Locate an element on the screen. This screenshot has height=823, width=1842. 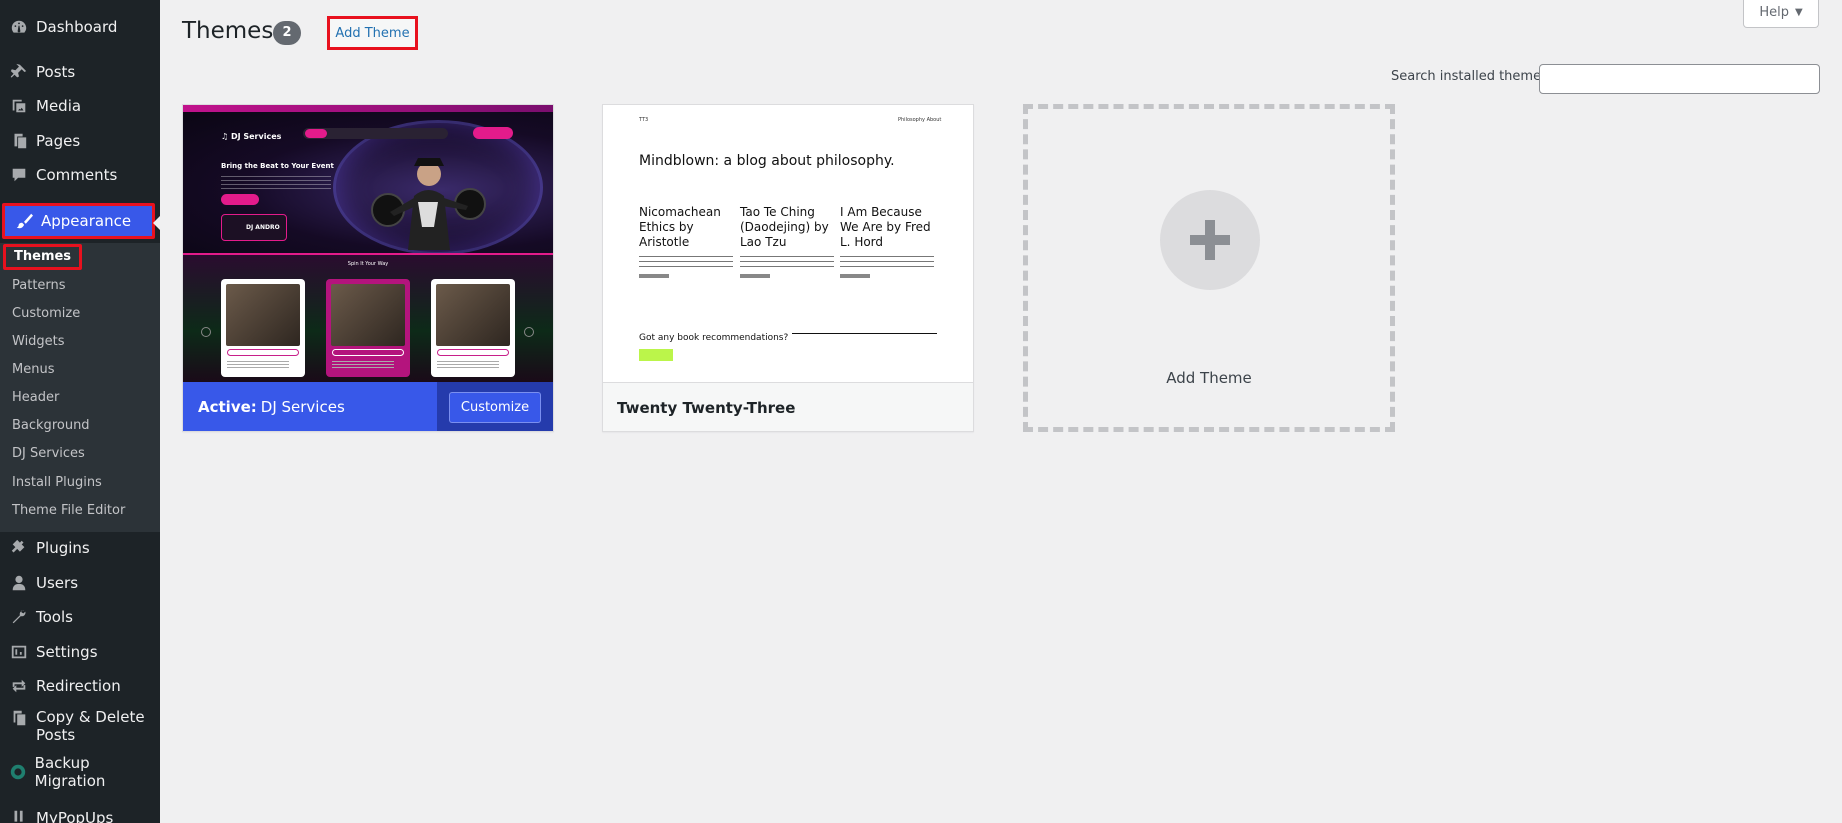
sidebar-item-posts: Posts is located at coordinates (80, 72).